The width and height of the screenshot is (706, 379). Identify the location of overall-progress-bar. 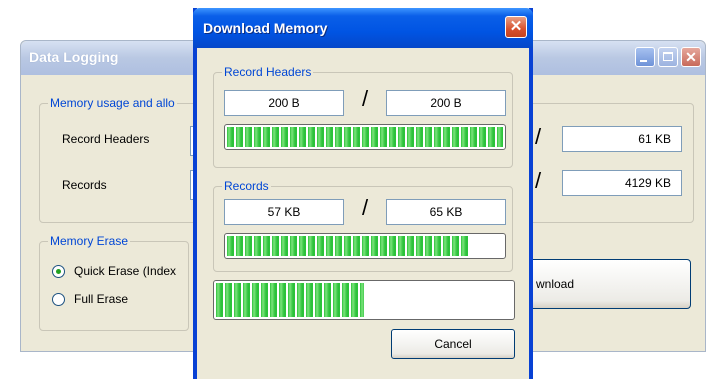
(364, 300).